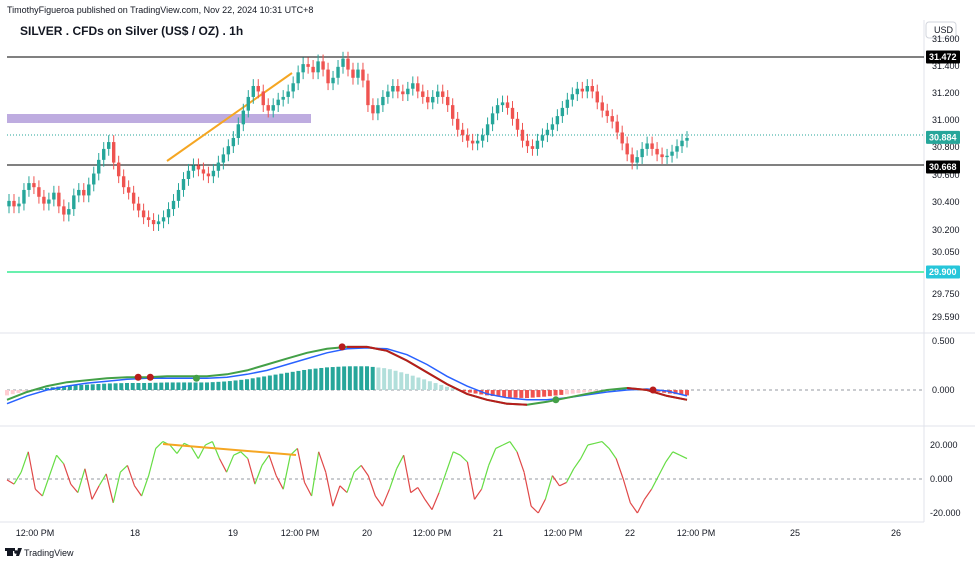 The image size is (975, 566). I want to click on time-tick-label: 21, so click(498, 533).